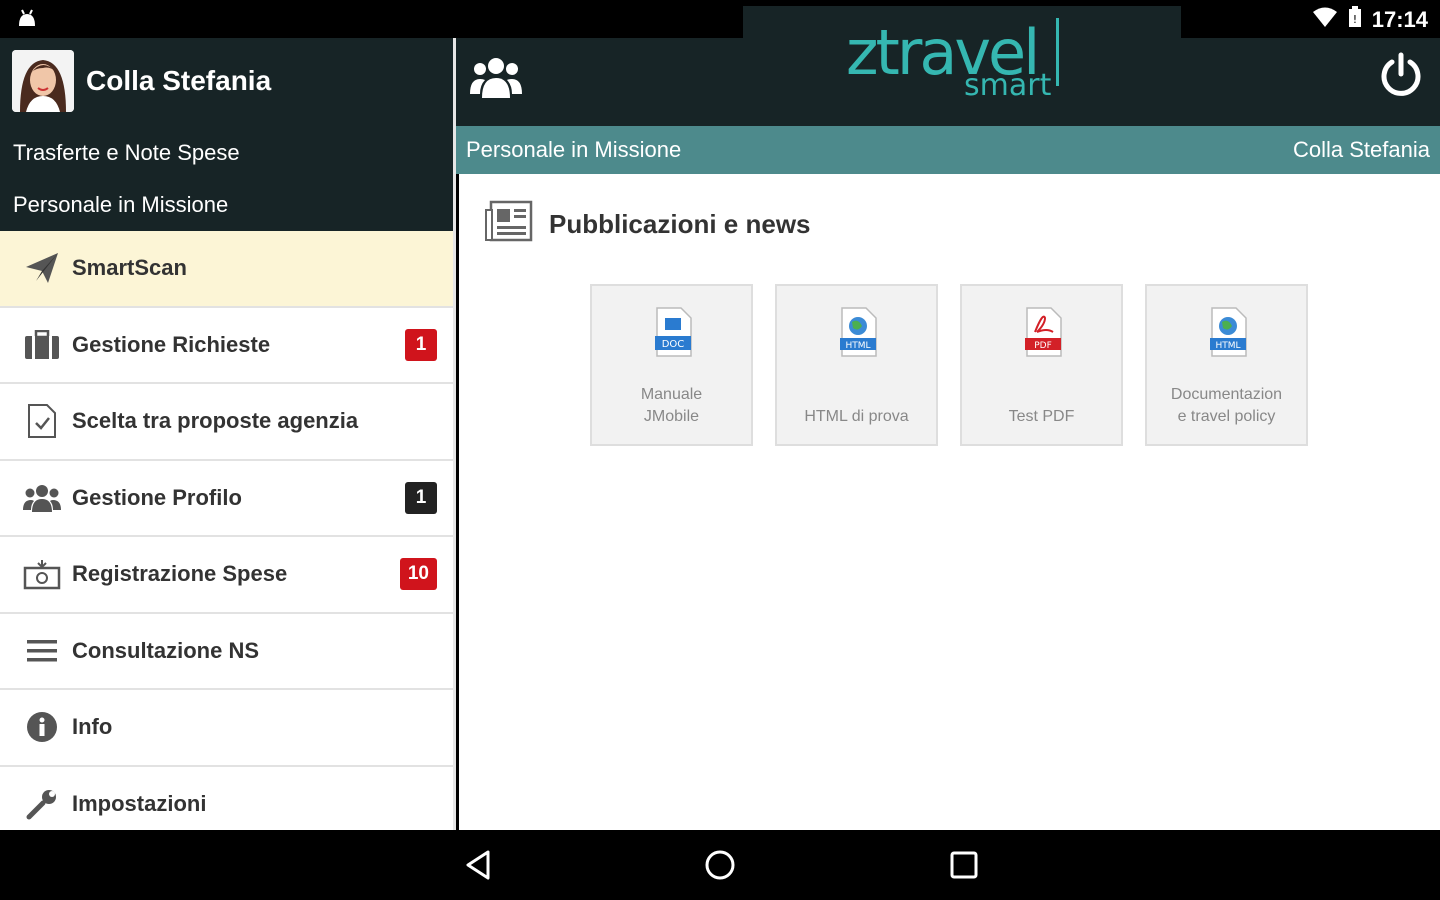 The image size is (1440, 900). What do you see at coordinates (671, 365) in the screenshot?
I see `publication-tile-manuale: DOC Manuale JMobile` at bounding box center [671, 365].